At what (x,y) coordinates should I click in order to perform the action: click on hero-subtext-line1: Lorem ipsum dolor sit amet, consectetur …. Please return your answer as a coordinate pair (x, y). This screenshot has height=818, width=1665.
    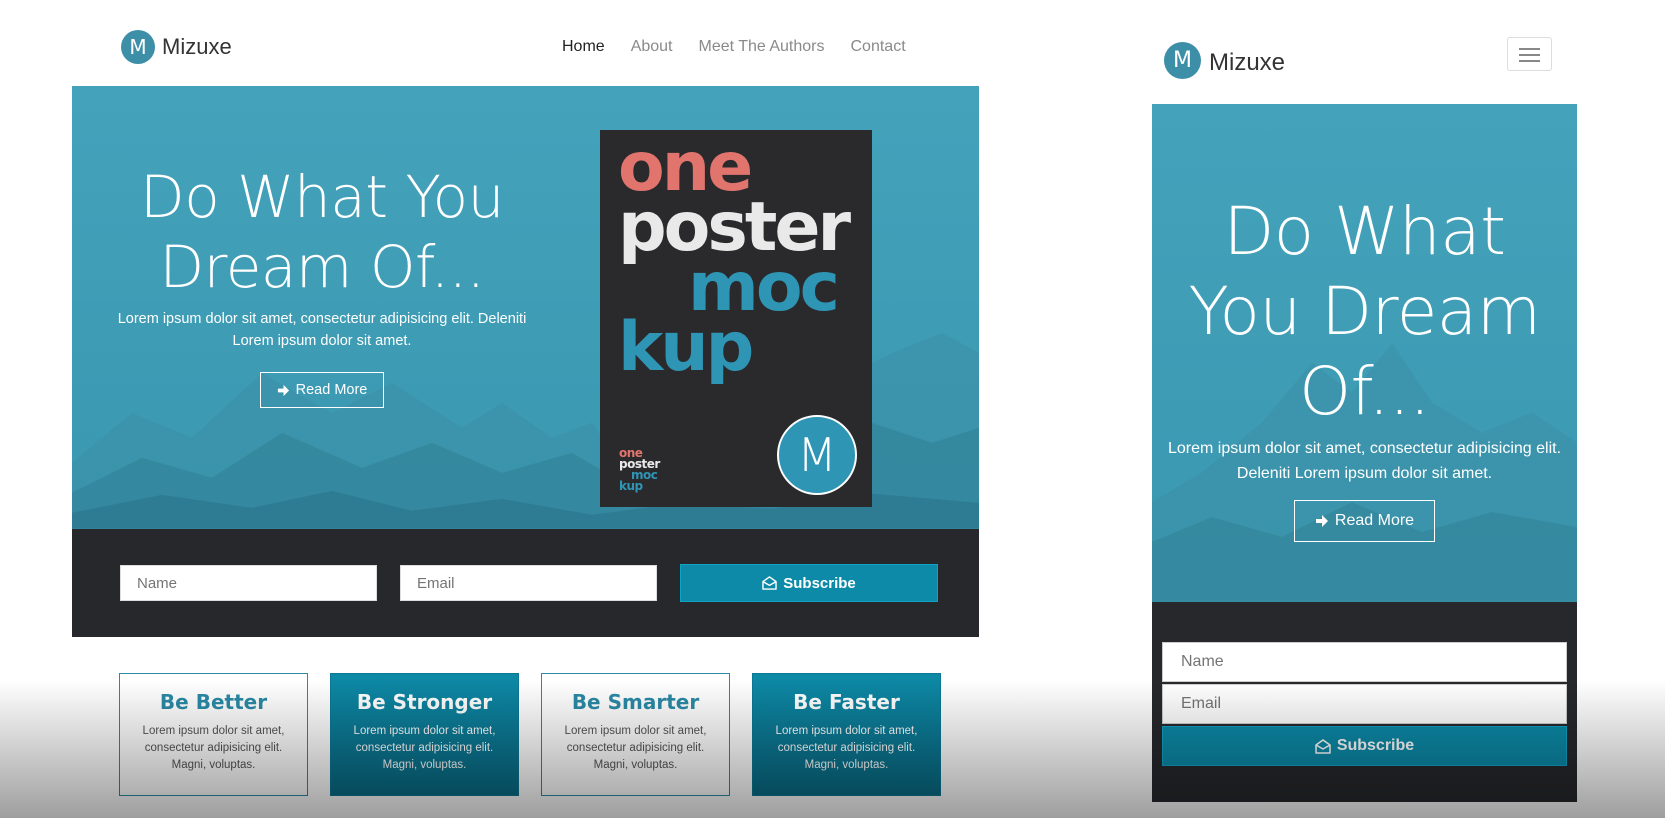
    Looking at the image, I should click on (322, 319).